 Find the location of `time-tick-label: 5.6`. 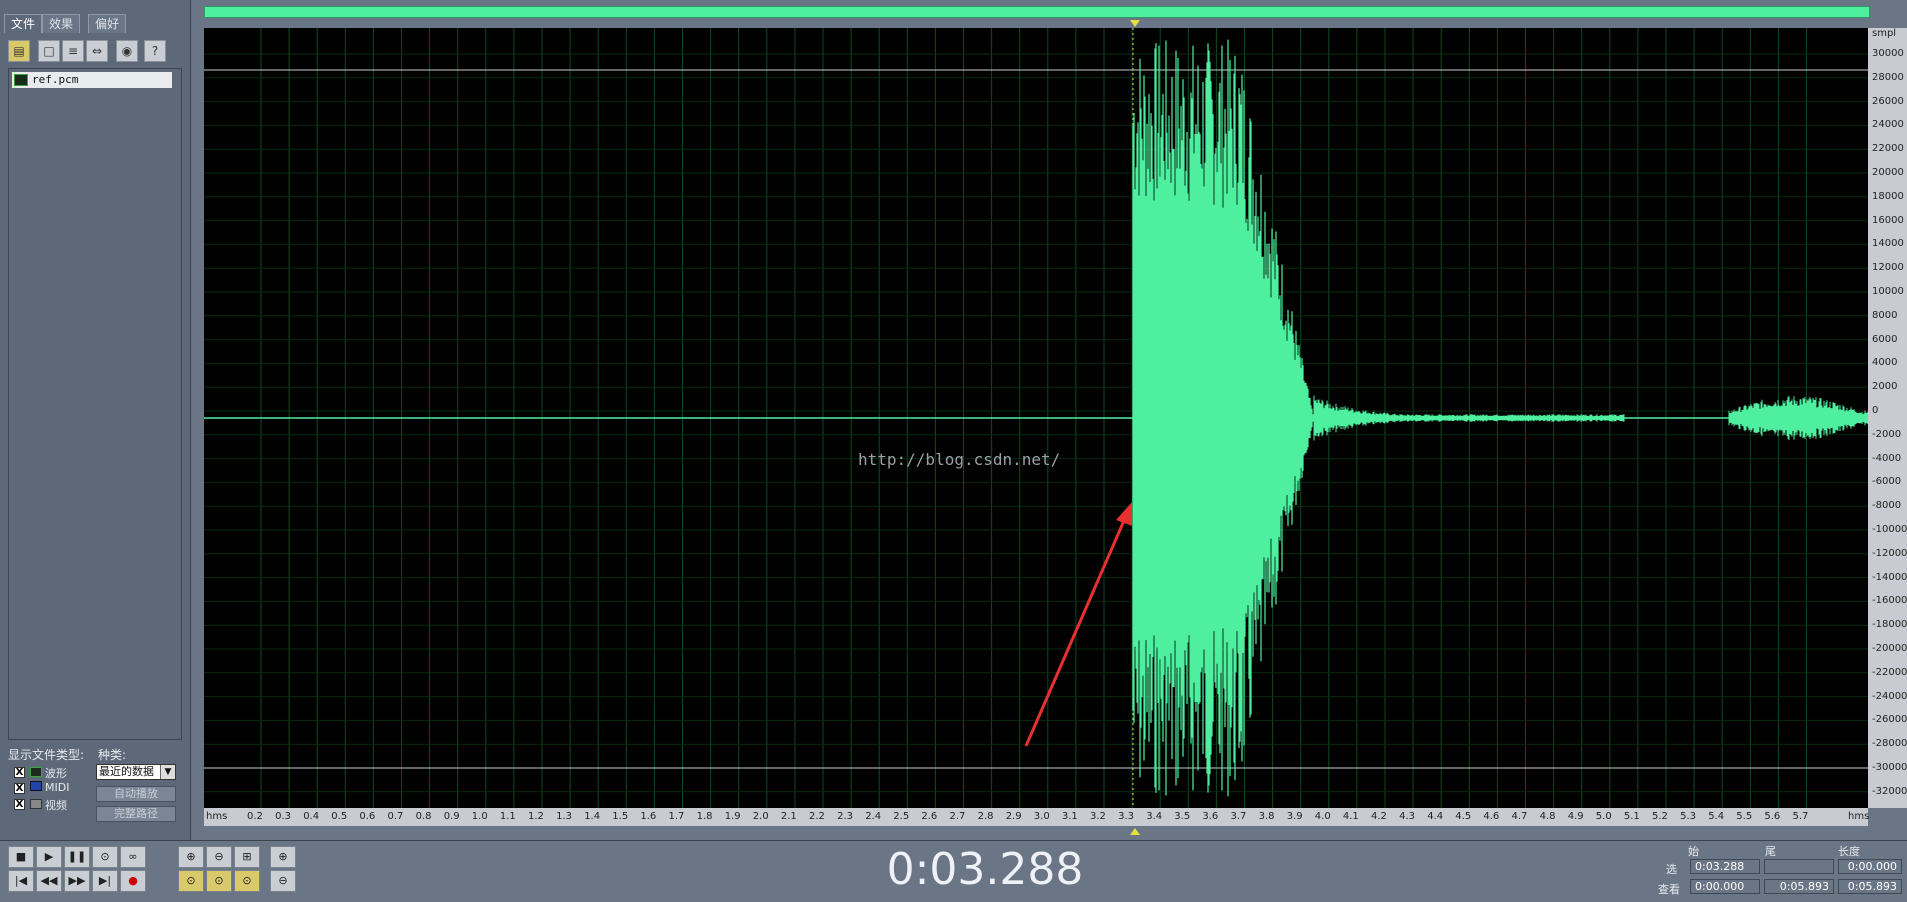

time-tick-label: 5.6 is located at coordinates (1772, 816).